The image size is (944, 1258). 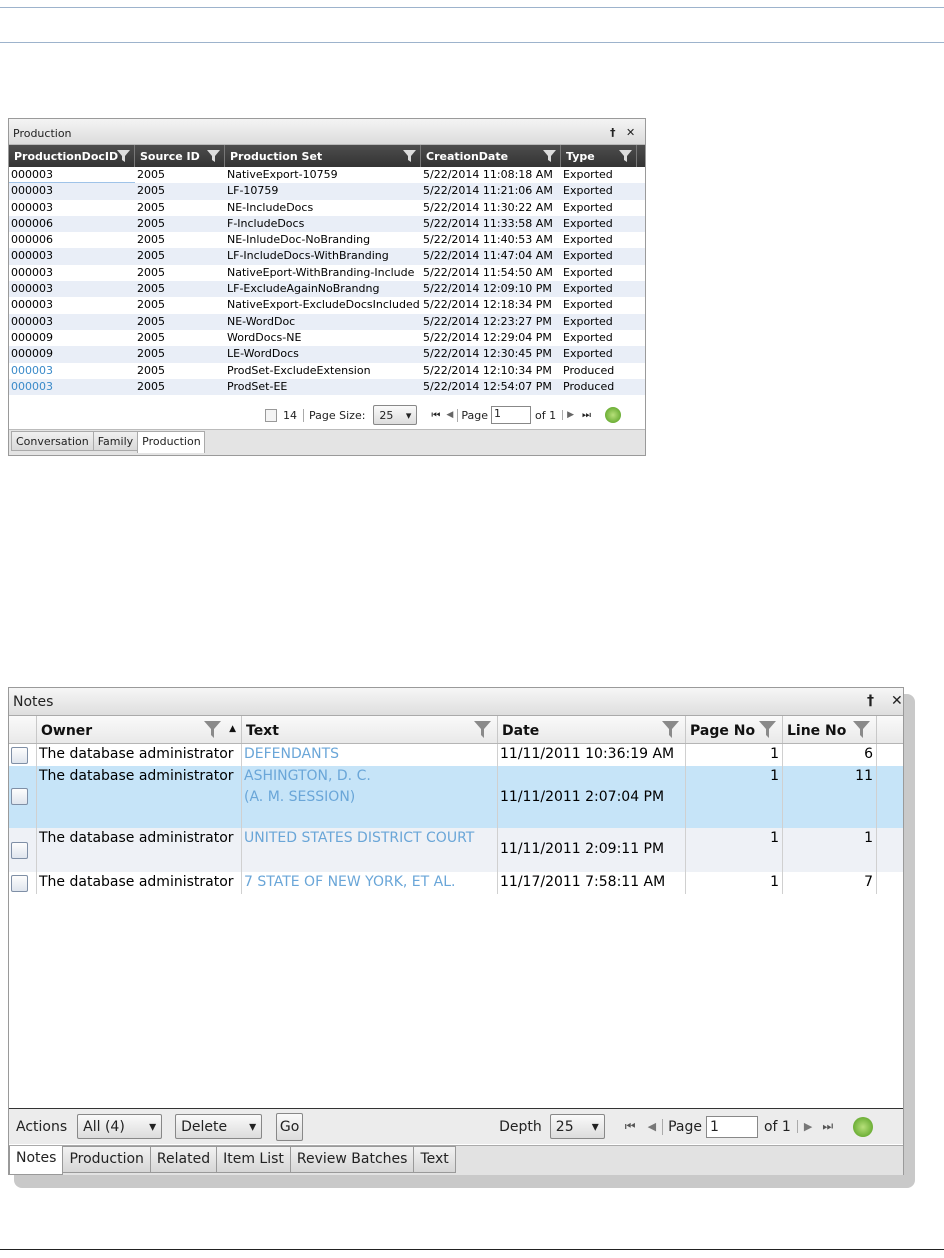 What do you see at coordinates (180, 156) in the screenshot?
I see `column-header-source-id: Source ID` at bounding box center [180, 156].